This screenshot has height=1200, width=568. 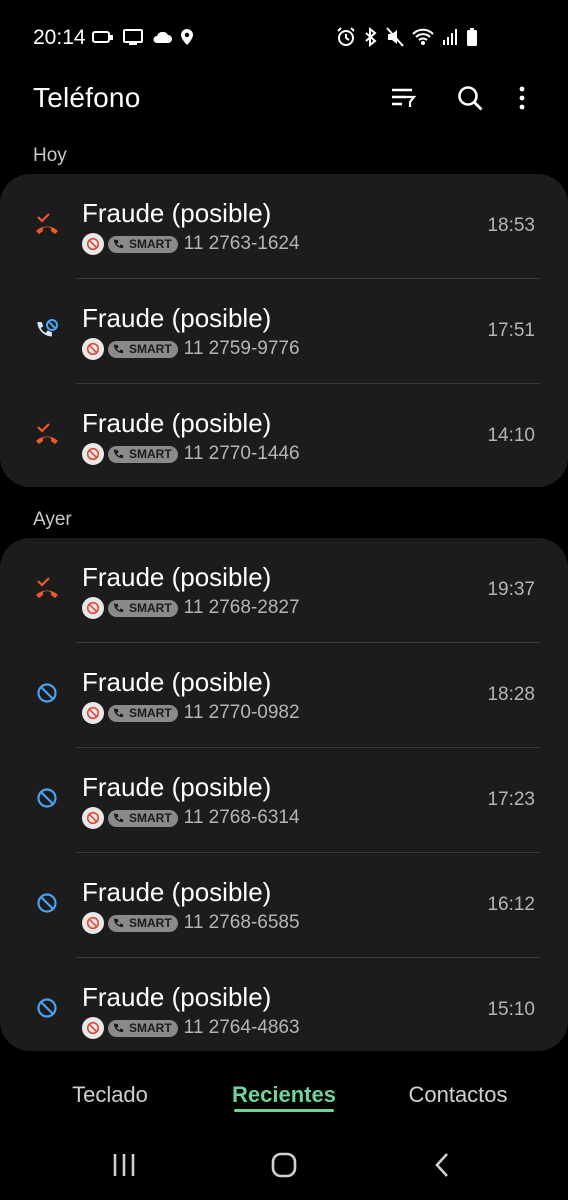 I want to click on bottom-tabs: Teclado Recientes Contactos, so click(x=284, y=1095).